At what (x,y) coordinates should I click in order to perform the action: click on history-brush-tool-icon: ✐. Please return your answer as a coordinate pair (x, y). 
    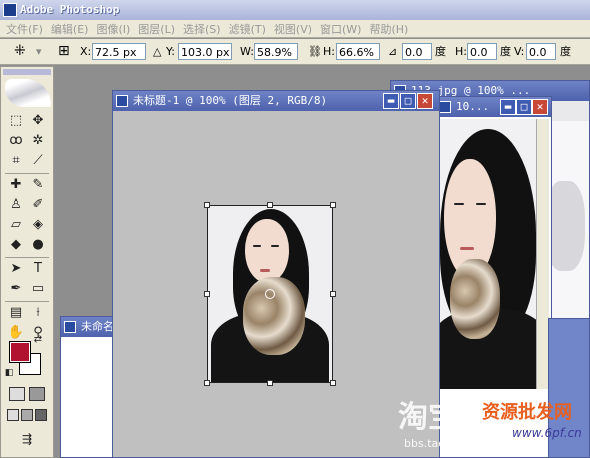
    Looking at the image, I should click on (38, 205).